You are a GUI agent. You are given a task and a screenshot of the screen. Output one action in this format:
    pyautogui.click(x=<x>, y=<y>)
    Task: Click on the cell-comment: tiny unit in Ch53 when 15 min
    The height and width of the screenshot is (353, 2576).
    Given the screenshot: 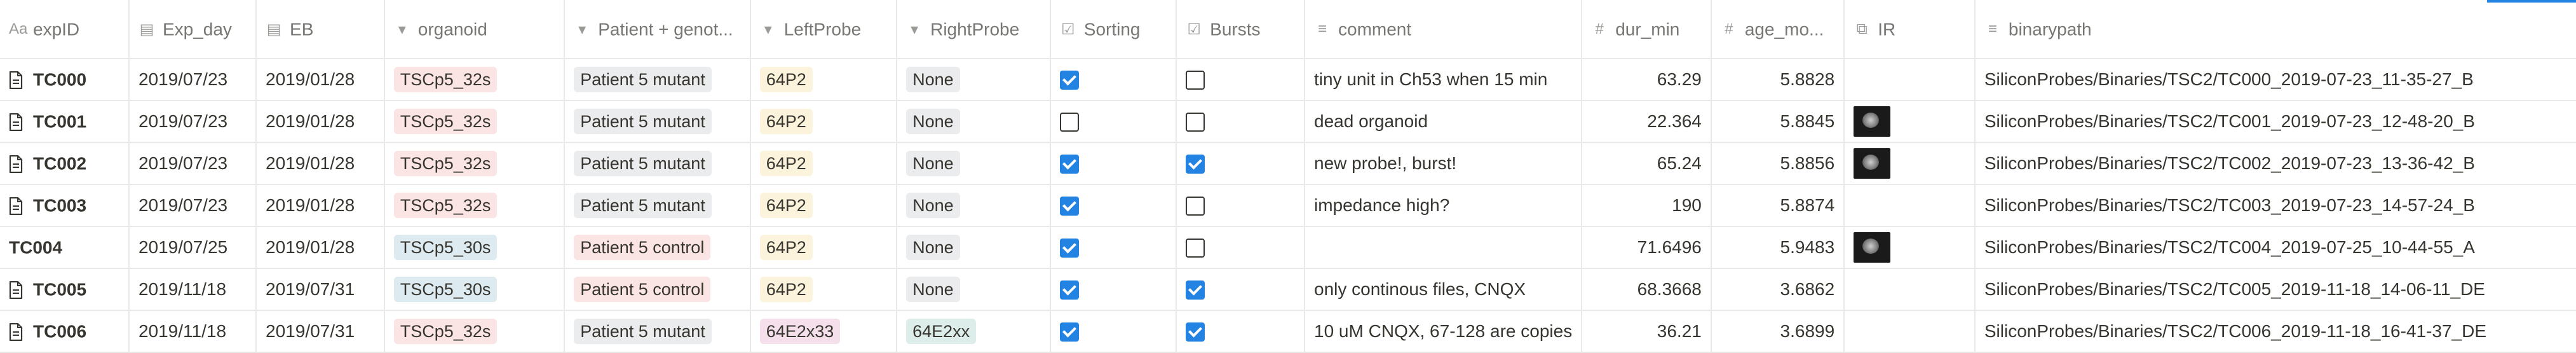 What is the action you would take?
    pyautogui.click(x=1444, y=80)
    